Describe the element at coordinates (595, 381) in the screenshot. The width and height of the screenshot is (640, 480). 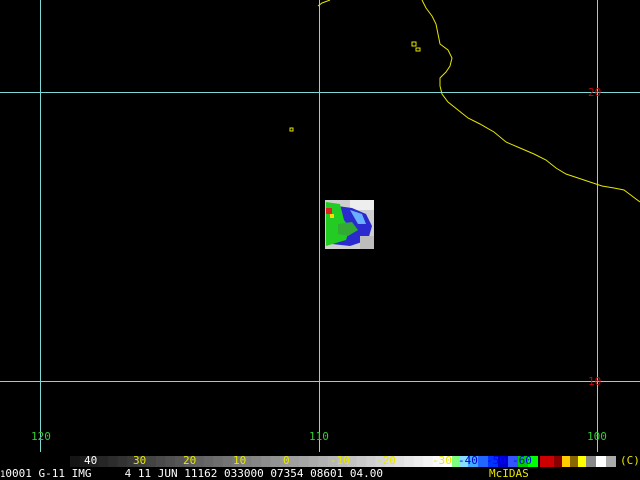
I see `lat-label-10: 10` at that location.